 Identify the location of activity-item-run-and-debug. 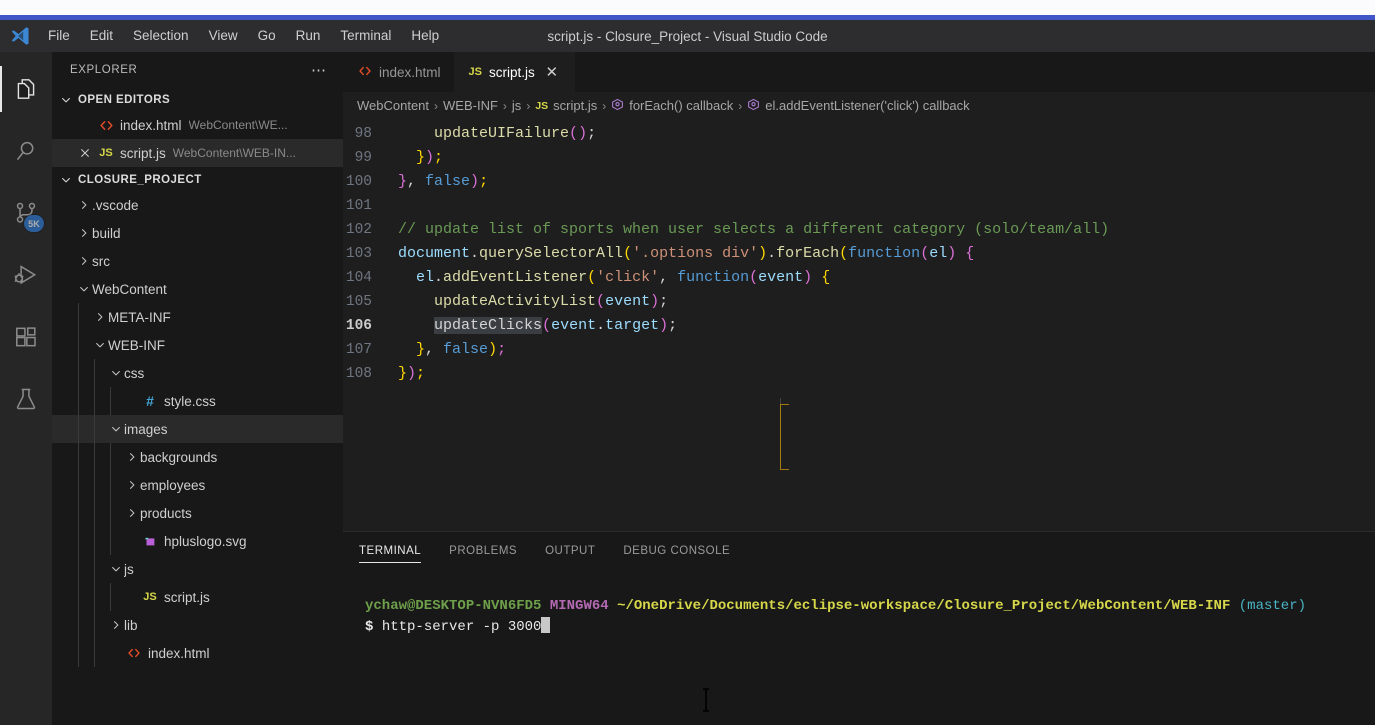
(26, 275).